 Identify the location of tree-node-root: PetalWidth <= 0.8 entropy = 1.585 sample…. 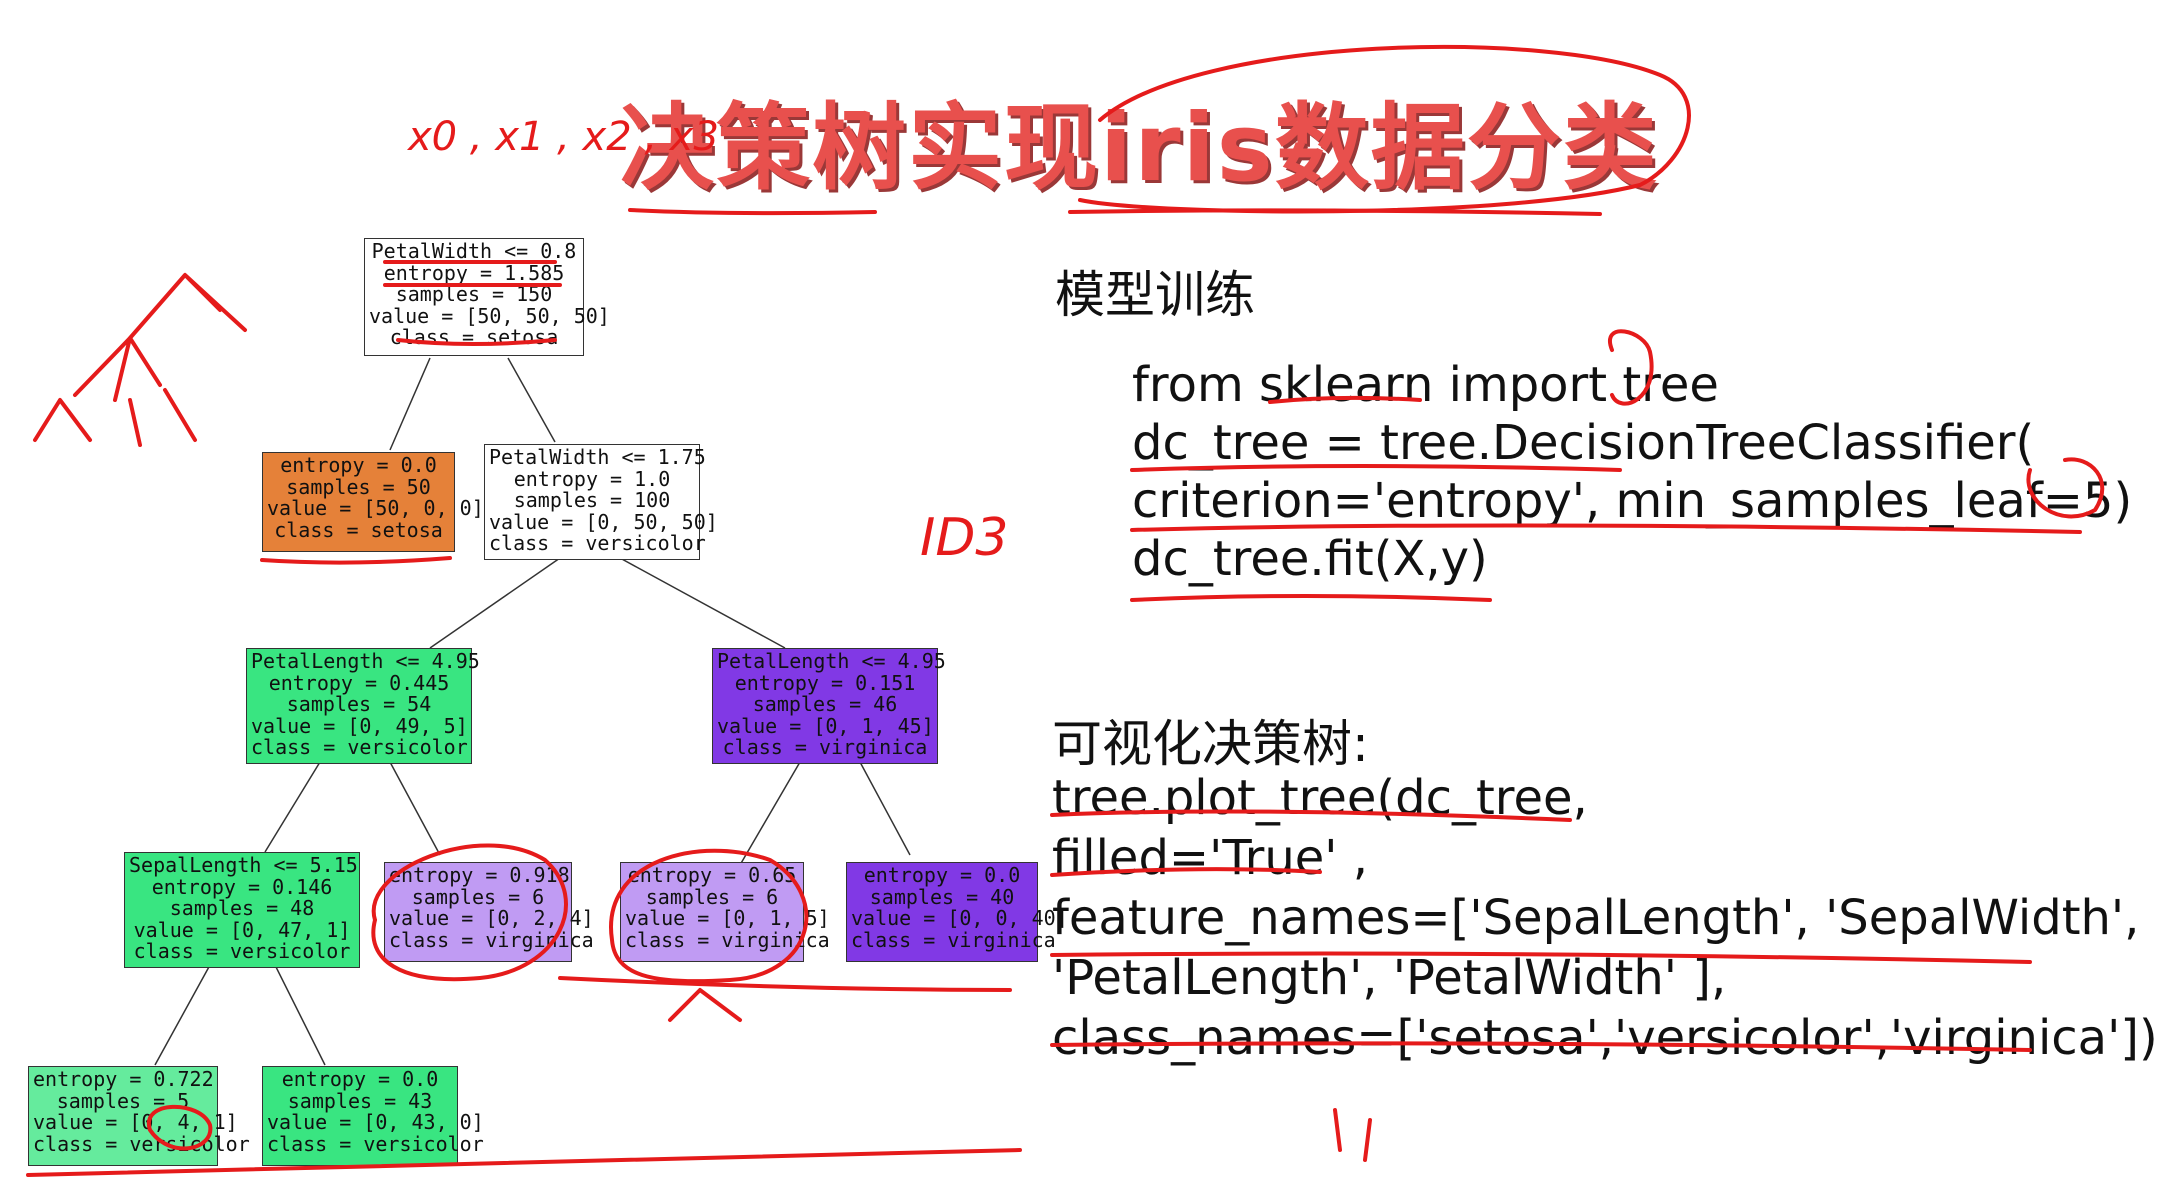
(487, 297).